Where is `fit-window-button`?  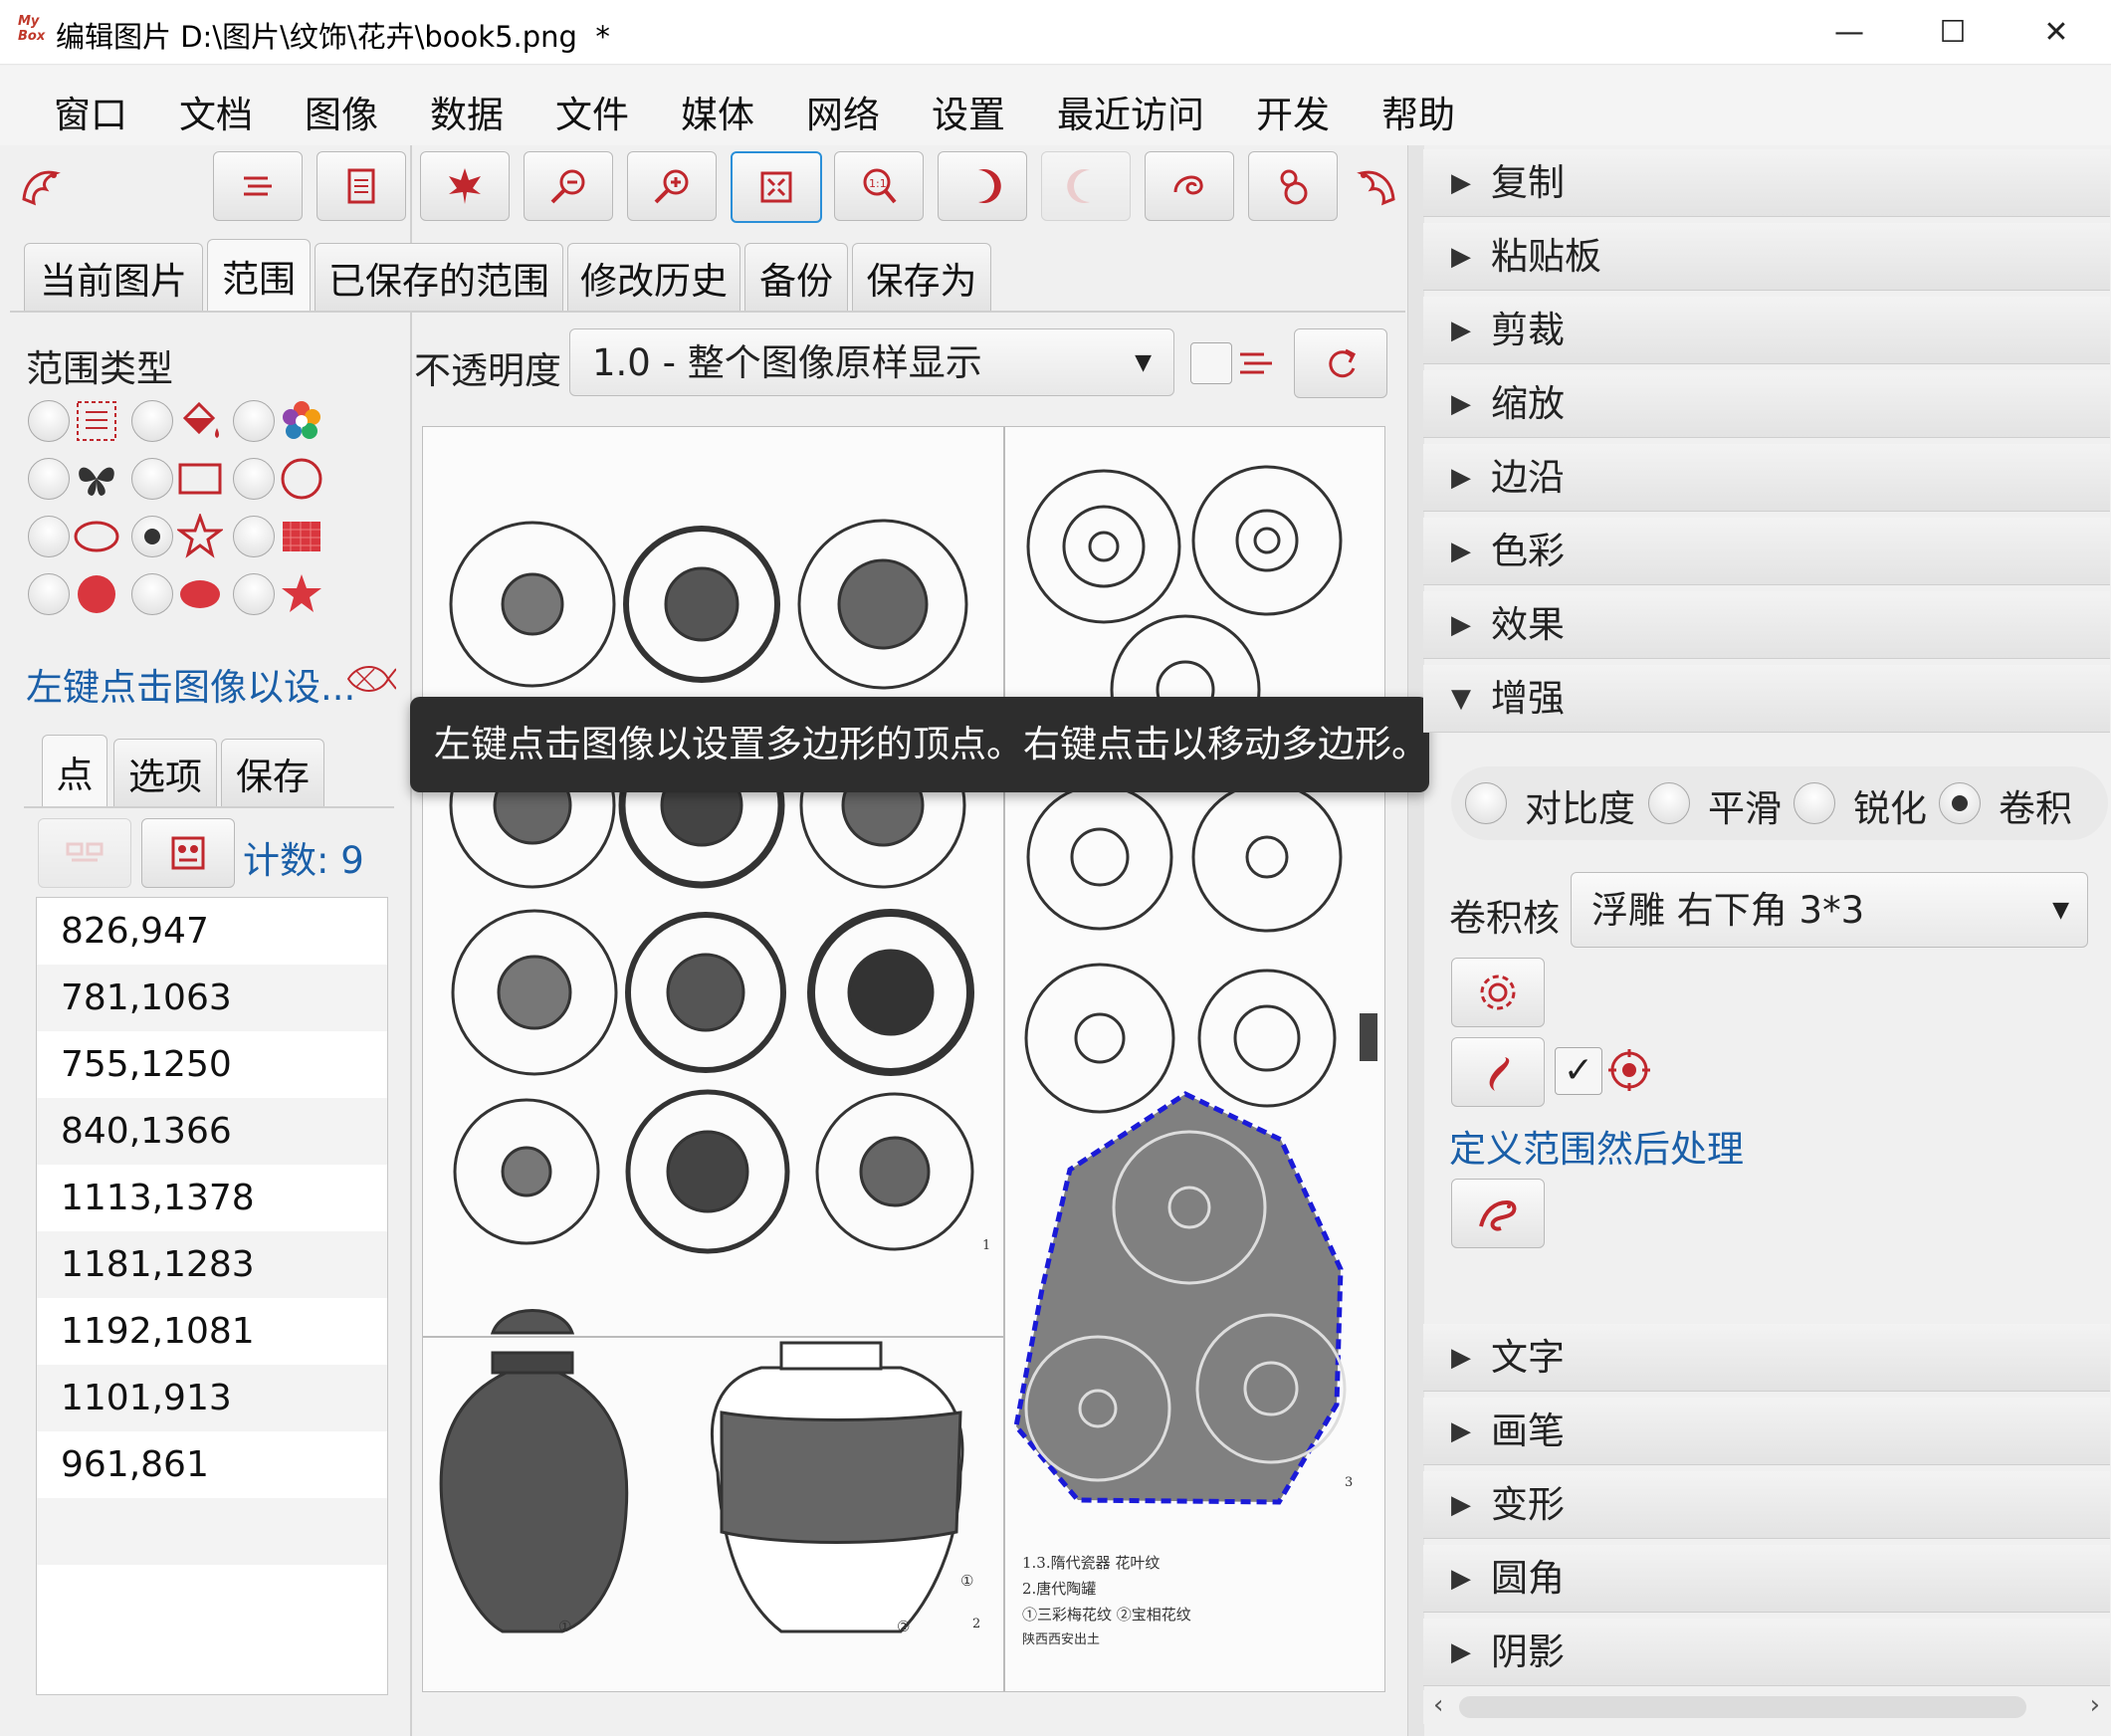
fit-window-button is located at coordinates (776, 187).